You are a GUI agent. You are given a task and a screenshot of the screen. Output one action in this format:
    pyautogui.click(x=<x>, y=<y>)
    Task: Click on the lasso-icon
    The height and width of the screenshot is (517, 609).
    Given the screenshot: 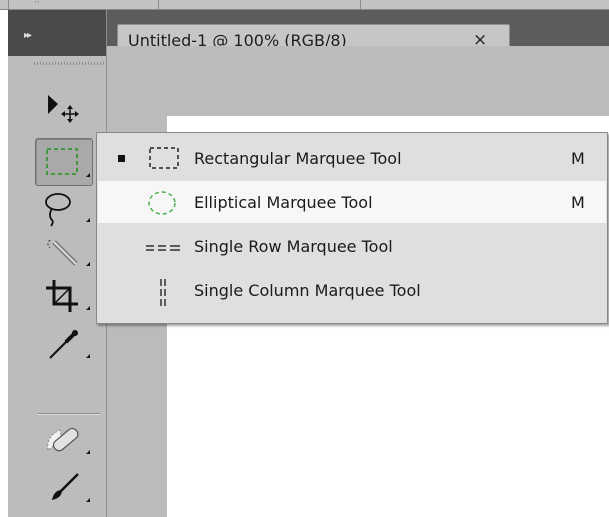 What is the action you would take?
    pyautogui.click(x=67, y=210)
    